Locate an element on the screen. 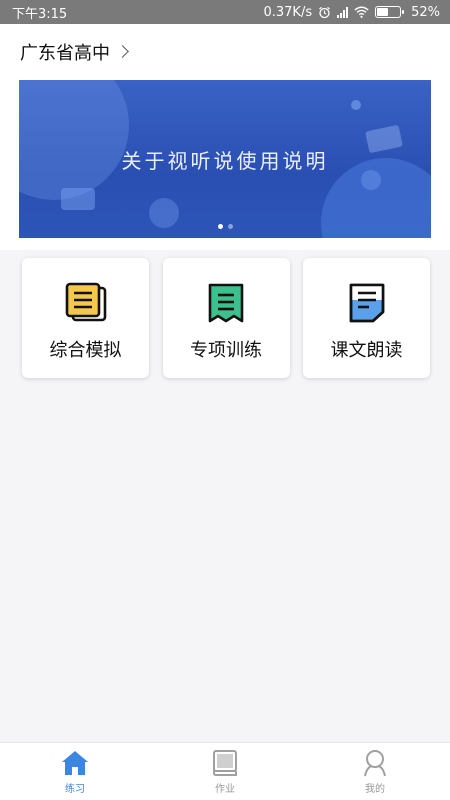  document-list-icon is located at coordinates (85, 302).